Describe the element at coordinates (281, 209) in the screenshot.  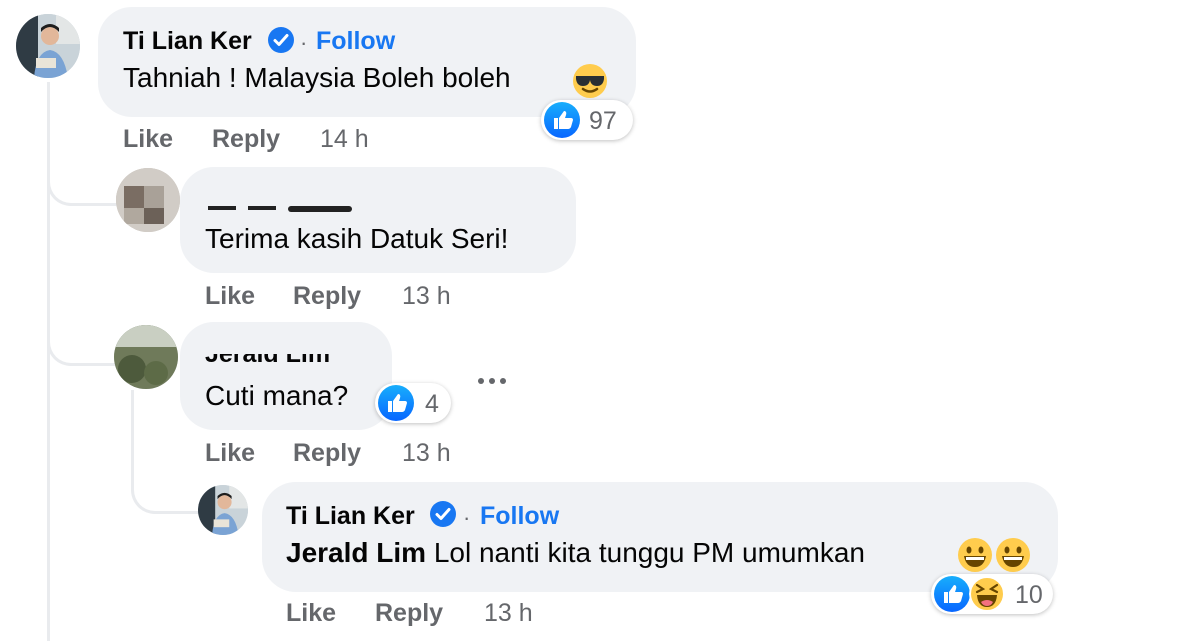
I see `author-name-redacted` at that location.